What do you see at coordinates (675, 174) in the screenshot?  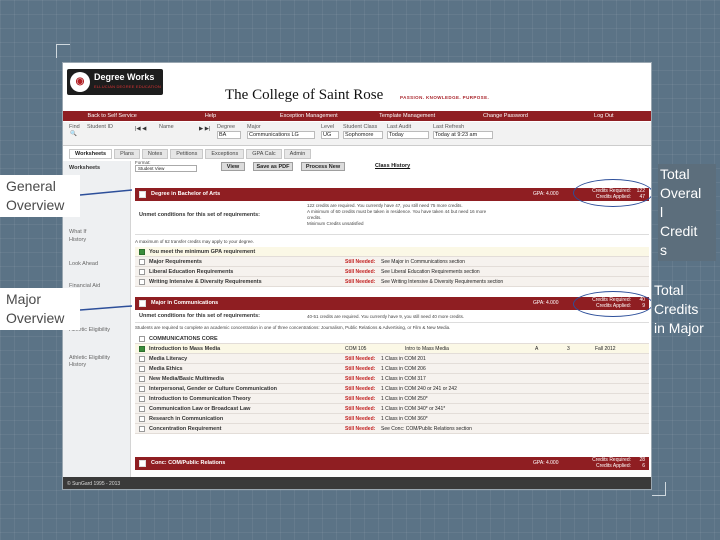 I see `total-credits-line: Total` at bounding box center [675, 174].